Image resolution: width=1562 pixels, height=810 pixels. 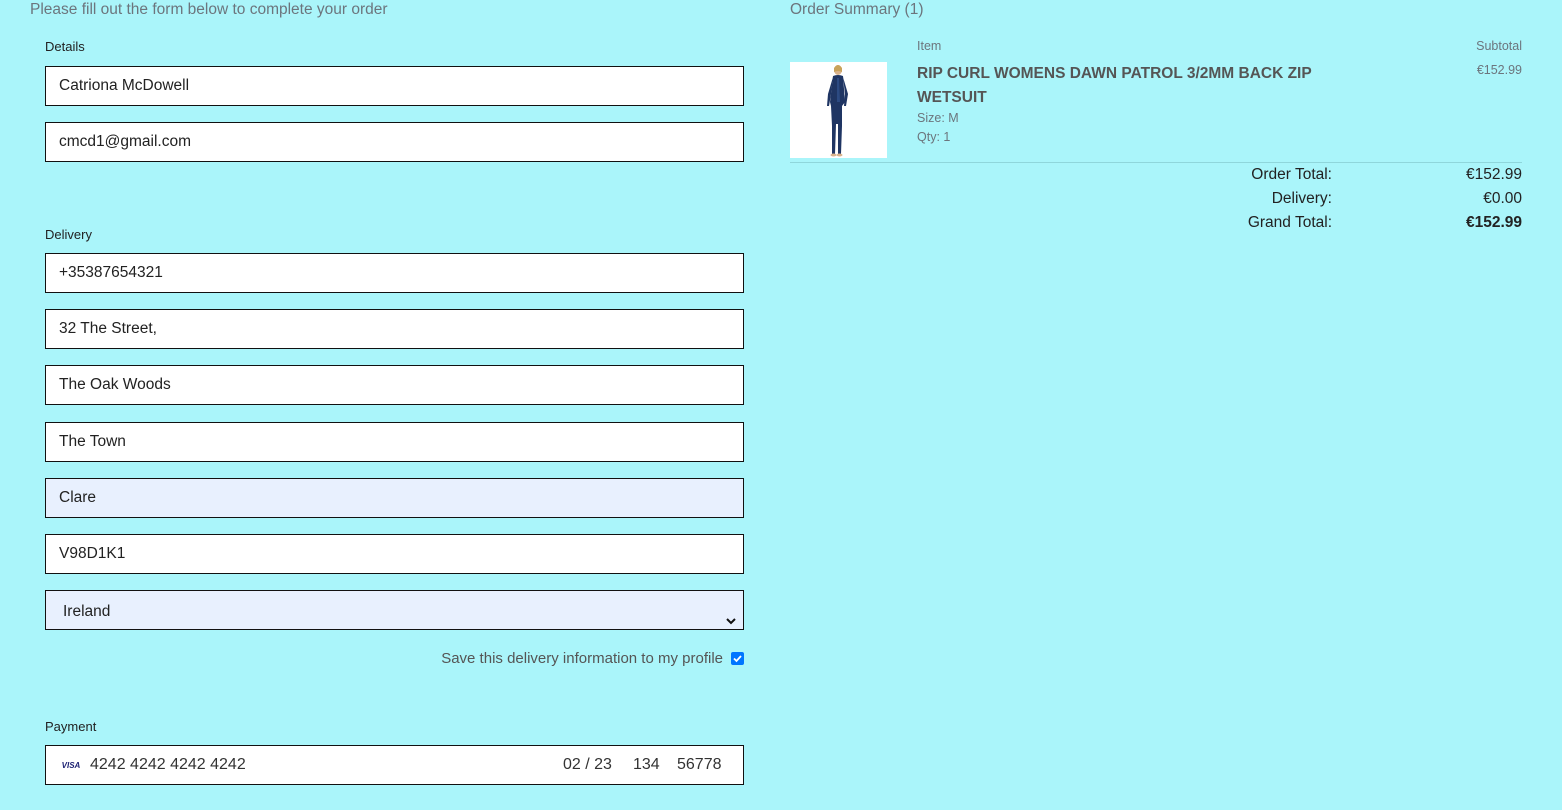 I want to click on product-size: Size: M, so click(x=938, y=118).